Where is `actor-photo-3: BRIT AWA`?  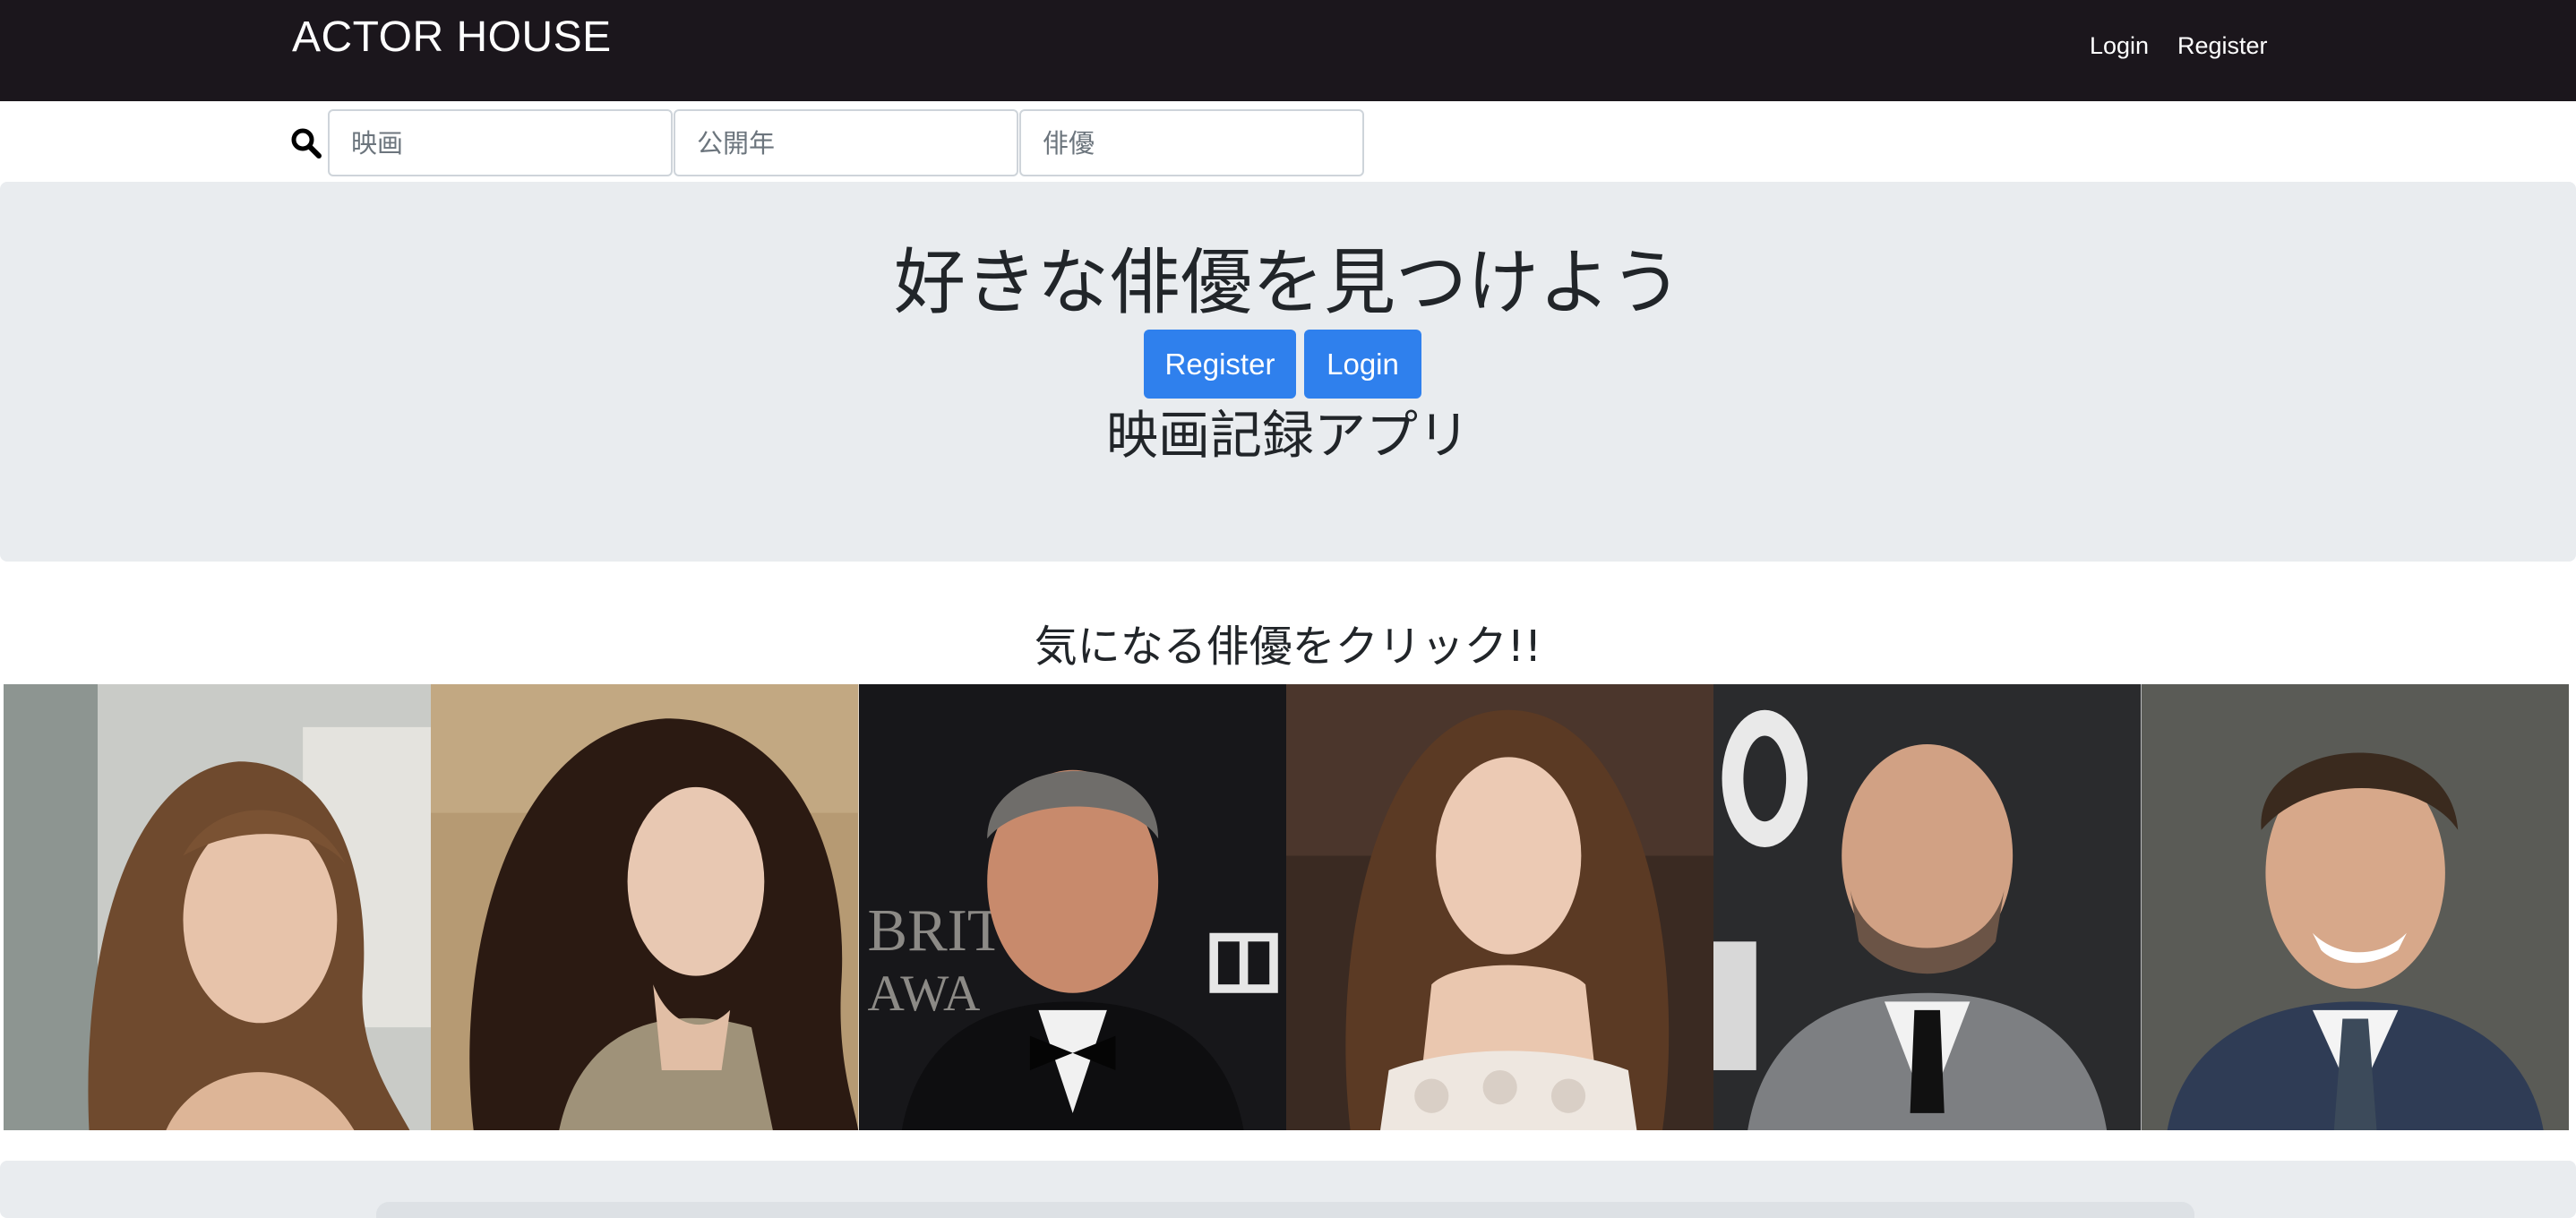 actor-photo-3: BRIT AWA is located at coordinates (1072, 907).